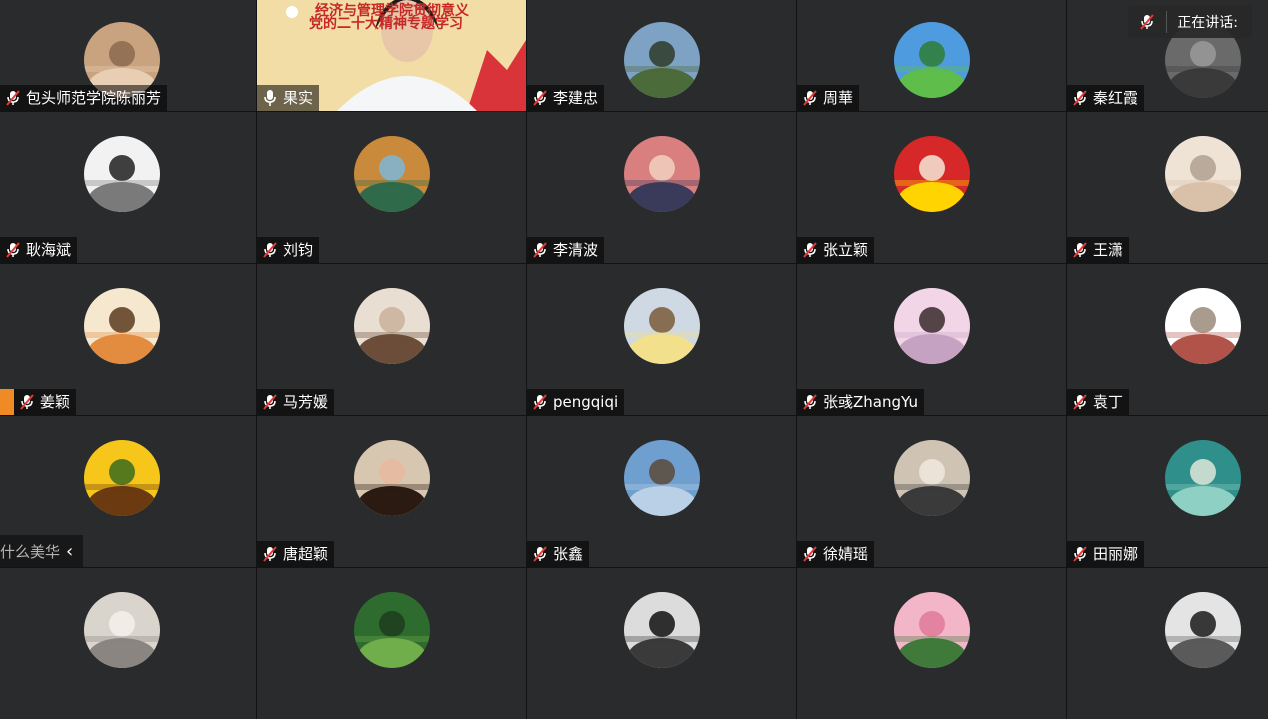  I want to click on participant-name: 刘钧, so click(298, 250).